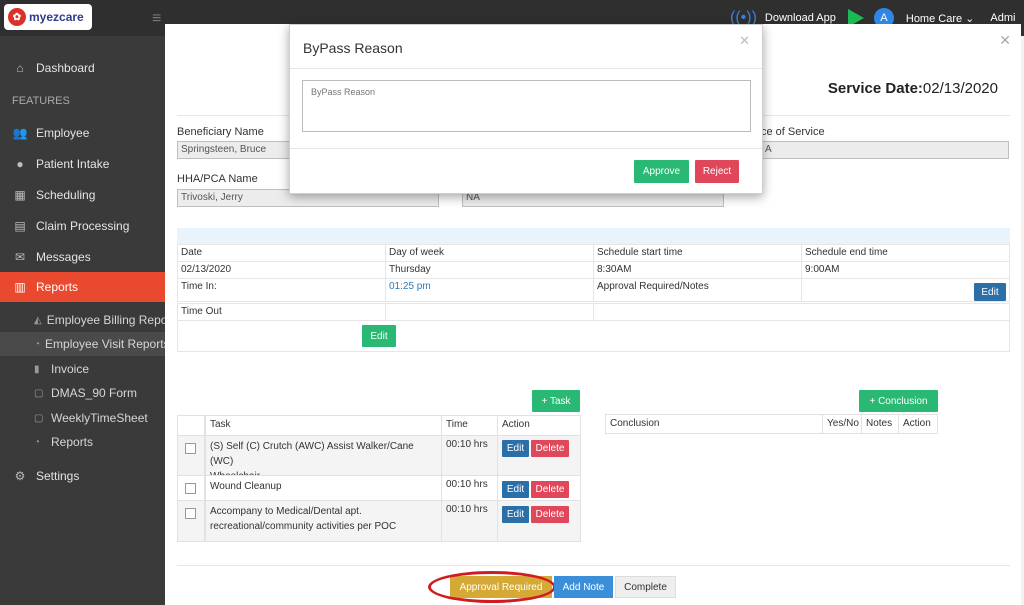  Describe the element at coordinates (156, 19) in the screenshot. I see `menu-toggle-icon: ≡` at that location.